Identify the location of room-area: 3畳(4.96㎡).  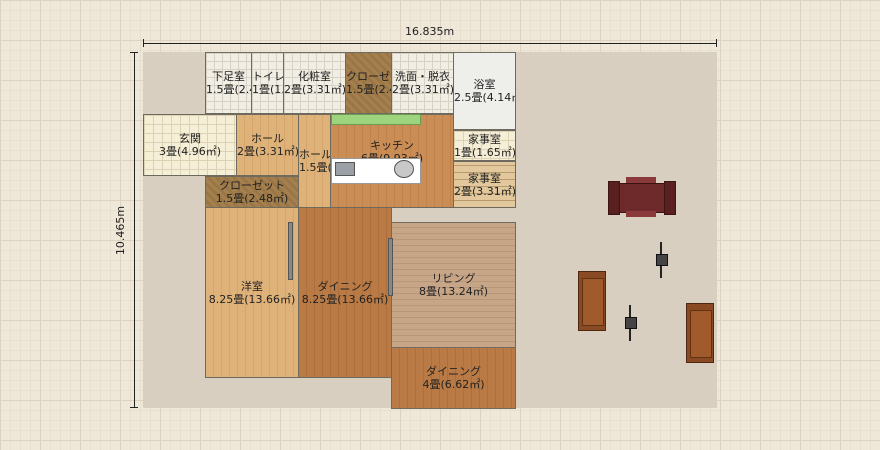
(190, 151).